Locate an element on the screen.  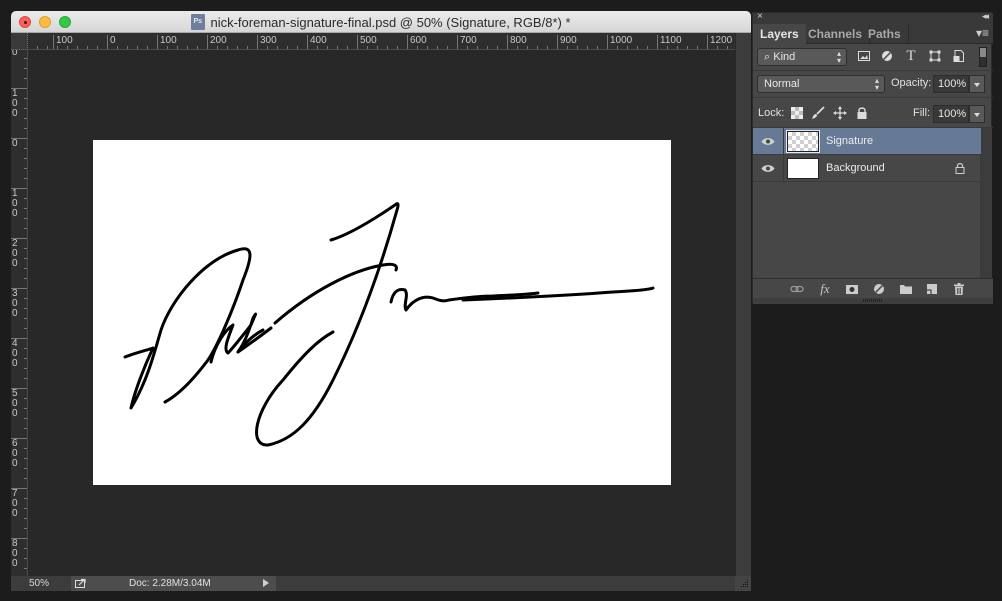
panel-header: × ◂◂ is located at coordinates (873, 17).